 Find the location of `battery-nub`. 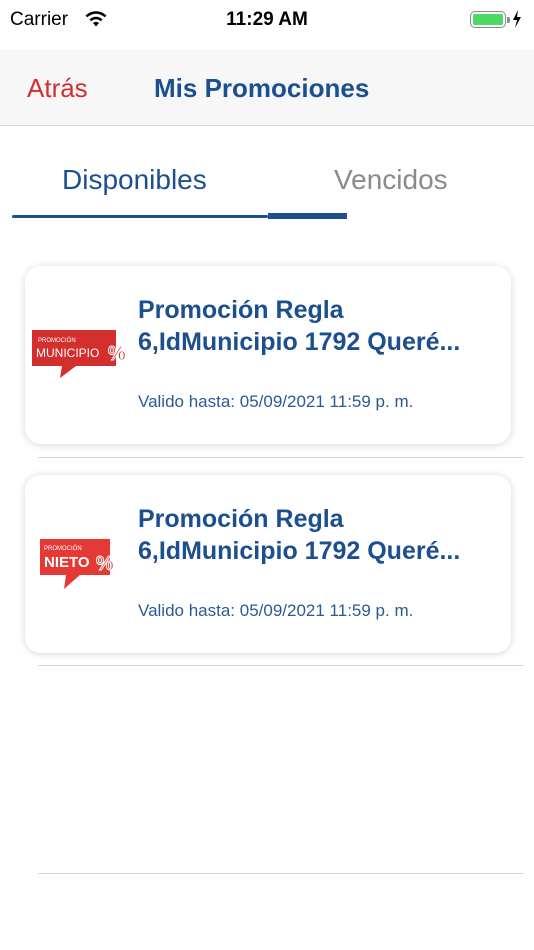

battery-nub is located at coordinates (508, 20).